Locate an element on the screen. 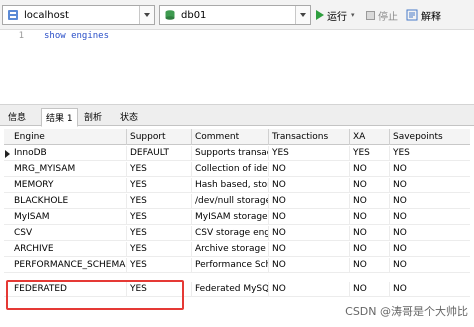 This screenshot has height=327, width=474. column-header-support: Support is located at coordinates (159, 137).